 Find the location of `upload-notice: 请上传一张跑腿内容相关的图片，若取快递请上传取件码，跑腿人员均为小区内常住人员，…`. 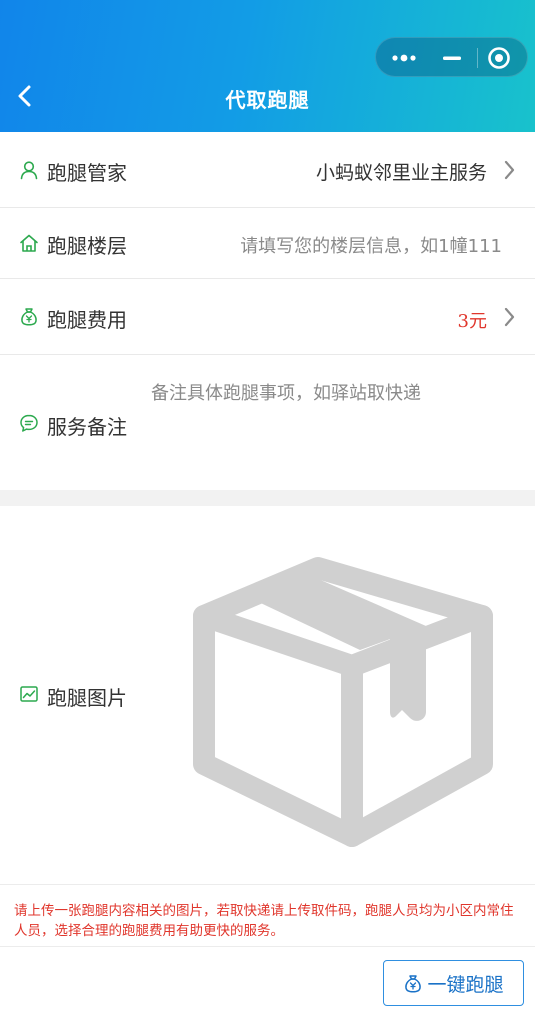

upload-notice: 请上传一张跑腿内容相关的图片，若取快递请上传取件码，跑腿人员均为小区内常住人员，… is located at coordinates (267, 915).